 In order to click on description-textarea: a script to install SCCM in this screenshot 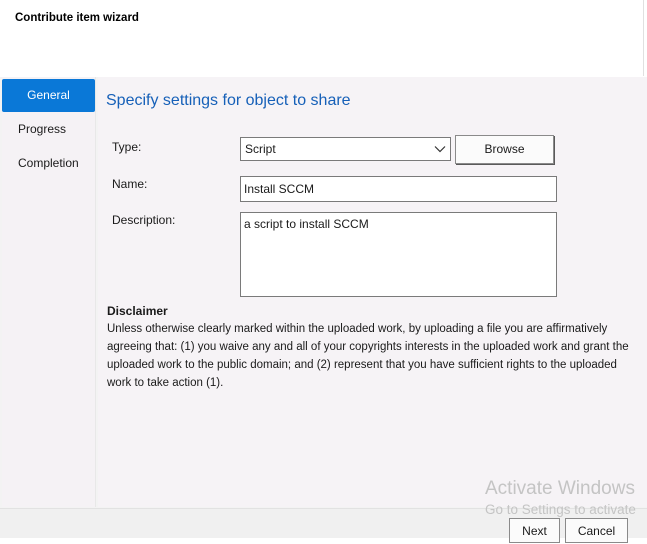, I will do `click(398, 254)`.